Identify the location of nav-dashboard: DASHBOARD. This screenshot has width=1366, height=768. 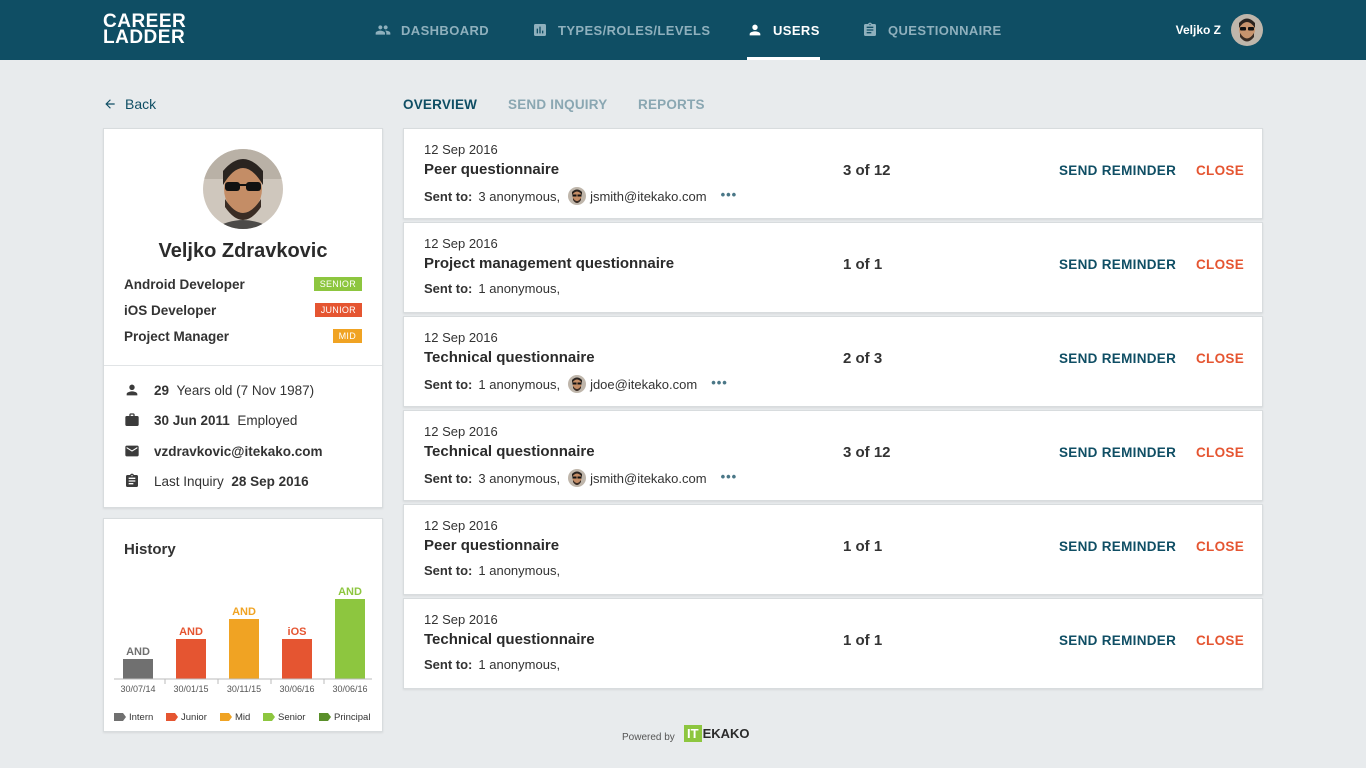
(432, 30).